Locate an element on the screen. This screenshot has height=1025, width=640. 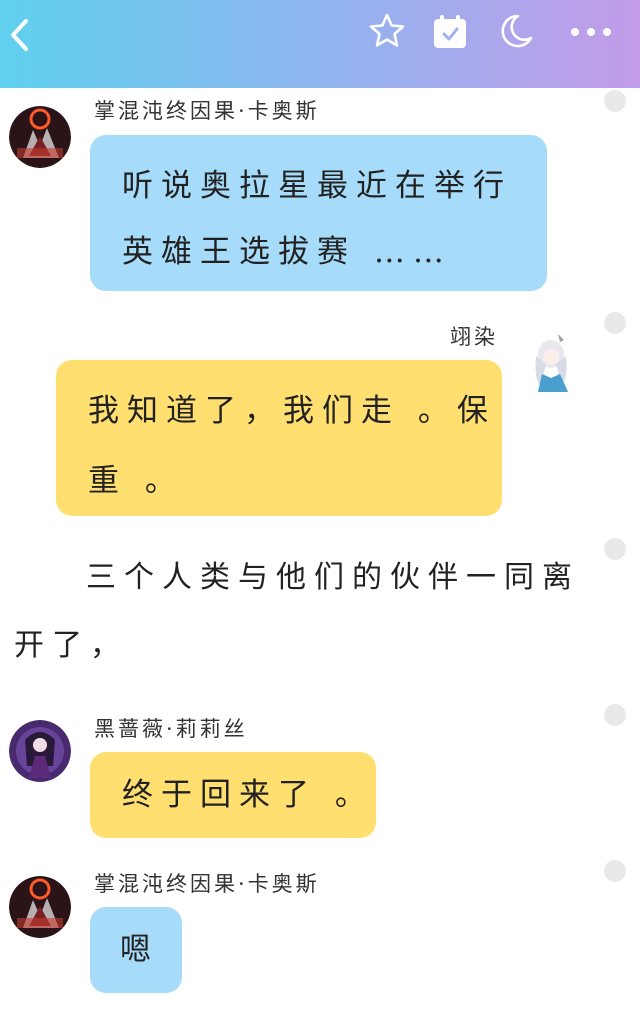
sender-name: 翊染 is located at coordinates (474, 337).